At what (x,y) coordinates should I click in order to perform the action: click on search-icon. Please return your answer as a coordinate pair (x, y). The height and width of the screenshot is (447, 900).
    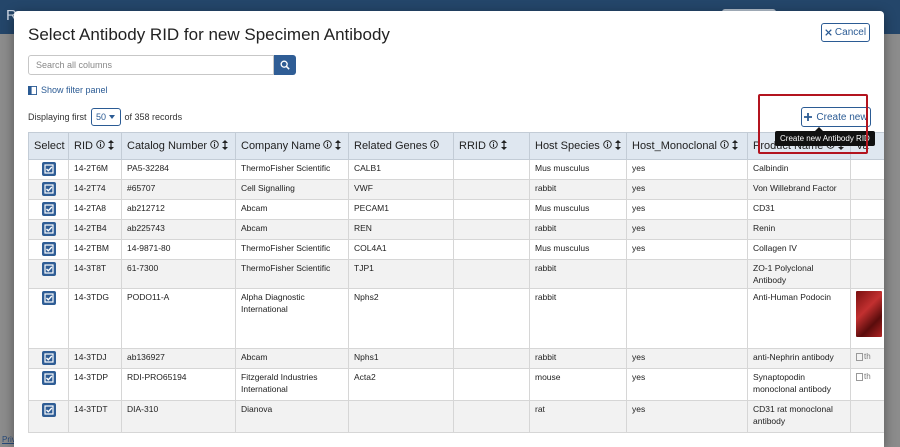
    Looking at the image, I should click on (285, 65).